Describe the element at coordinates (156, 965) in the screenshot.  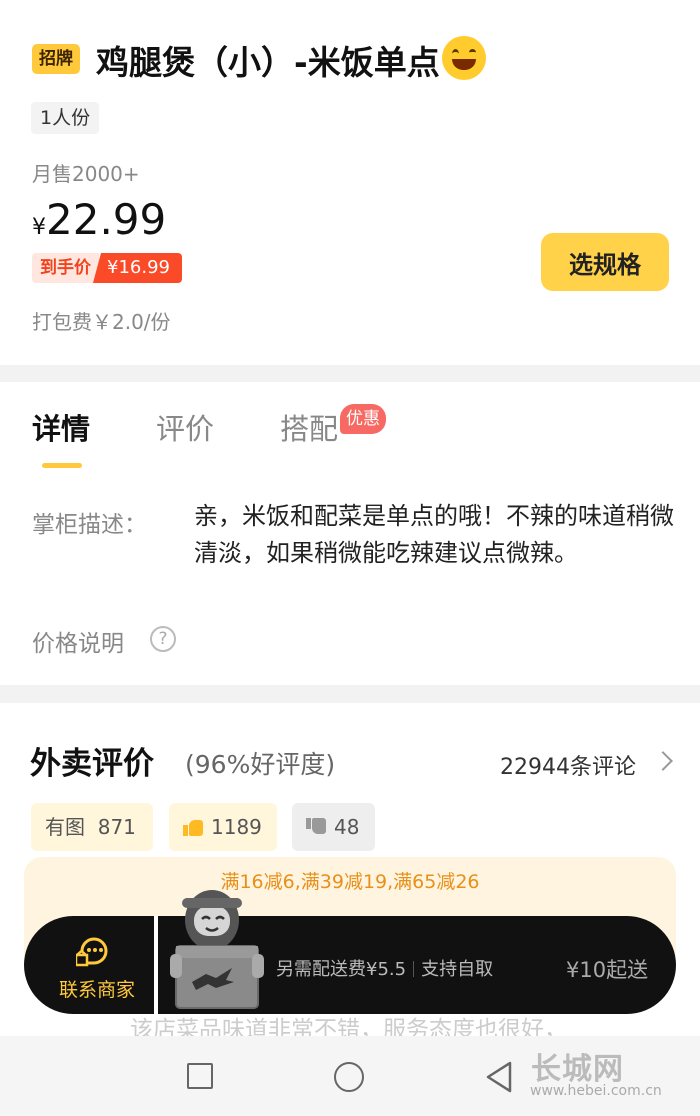
I see `divider` at that location.